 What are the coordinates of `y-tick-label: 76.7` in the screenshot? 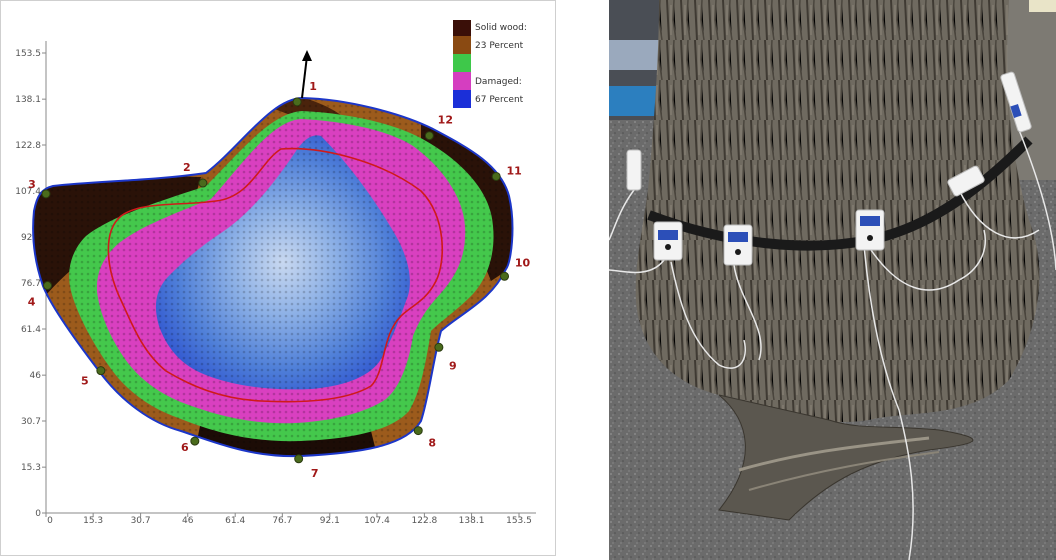 It's located at (31, 284).